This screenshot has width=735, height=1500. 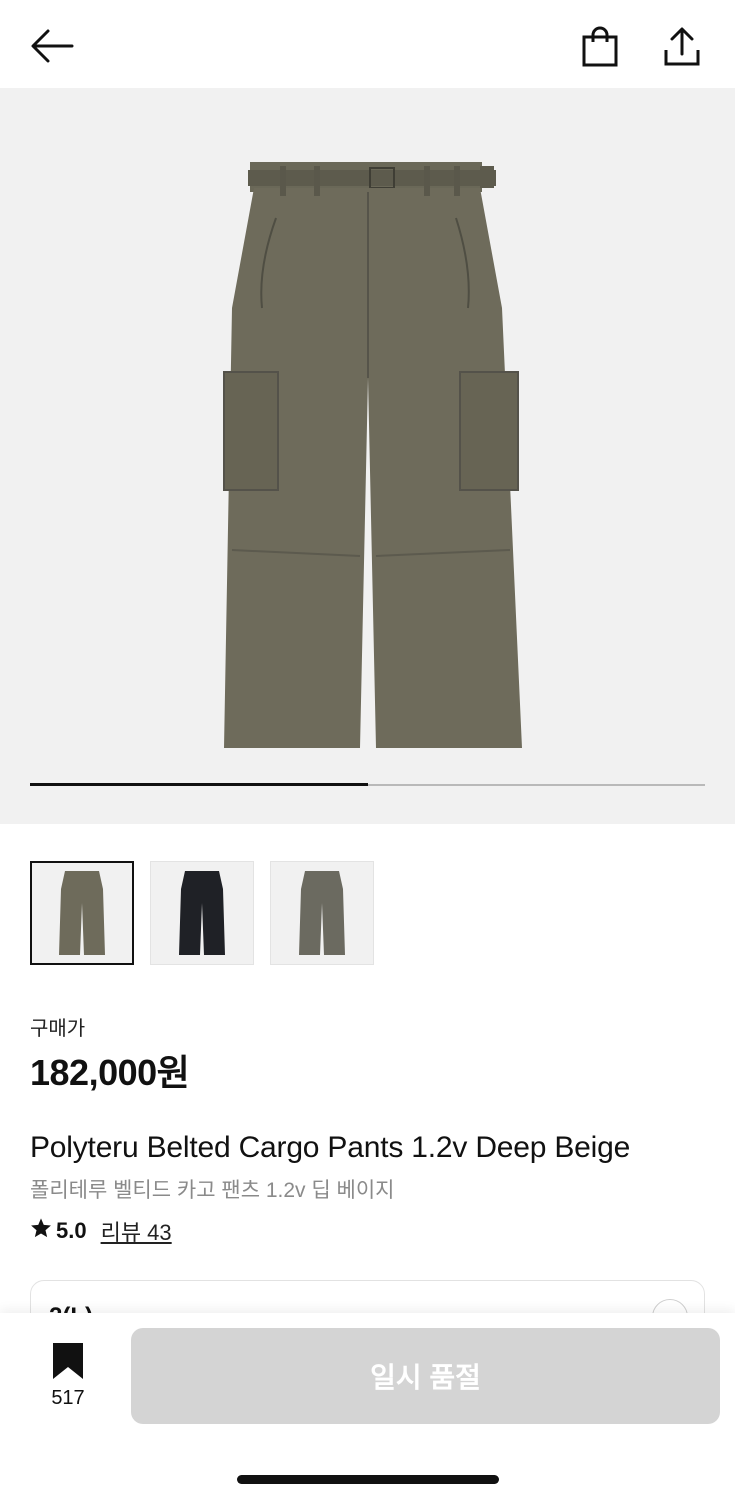 What do you see at coordinates (68, 1398) in the screenshot?
I see `bookmark-count: 517` at bounding box center [68, 1398].